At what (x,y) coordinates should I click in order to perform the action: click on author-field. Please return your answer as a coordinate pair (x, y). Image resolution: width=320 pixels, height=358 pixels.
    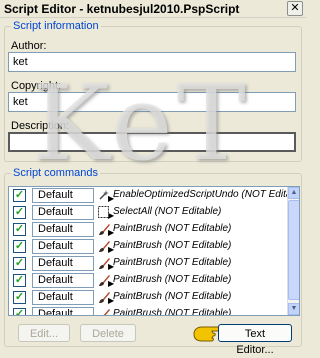
    Looking at the image, I should click on (152, 62).